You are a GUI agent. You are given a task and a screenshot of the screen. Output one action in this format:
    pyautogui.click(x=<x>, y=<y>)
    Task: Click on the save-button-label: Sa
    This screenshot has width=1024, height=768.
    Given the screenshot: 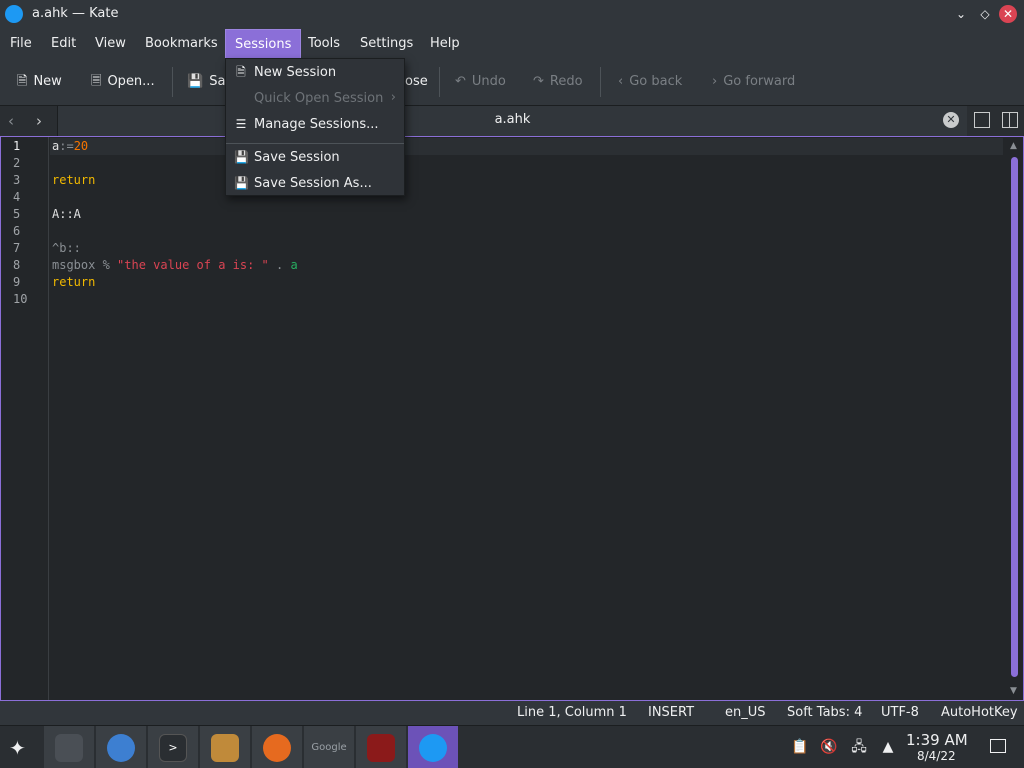 What is the action you would take?
    pyautogui.click(x=217, y=81)
    